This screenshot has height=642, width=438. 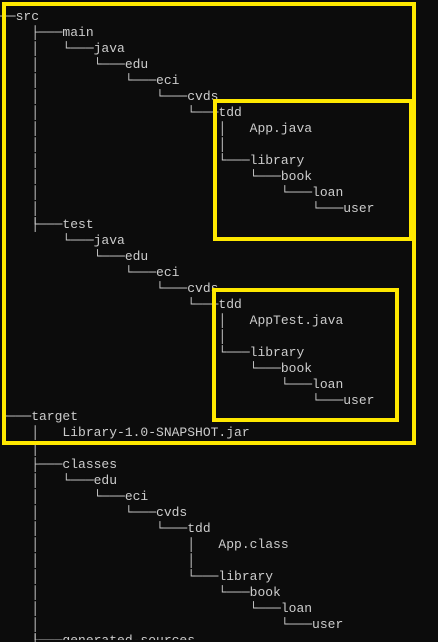 I want to click on tree-line-main-eci: │ └───eci, so click(x=90, y=80).